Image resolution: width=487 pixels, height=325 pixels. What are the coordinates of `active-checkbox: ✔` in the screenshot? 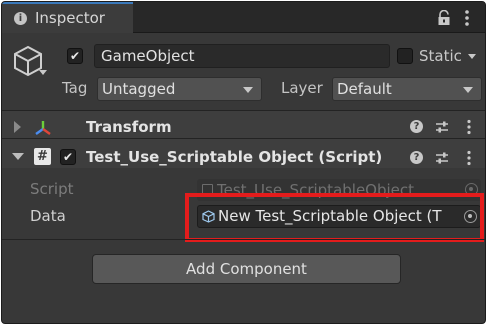 It's located at (75, 56).